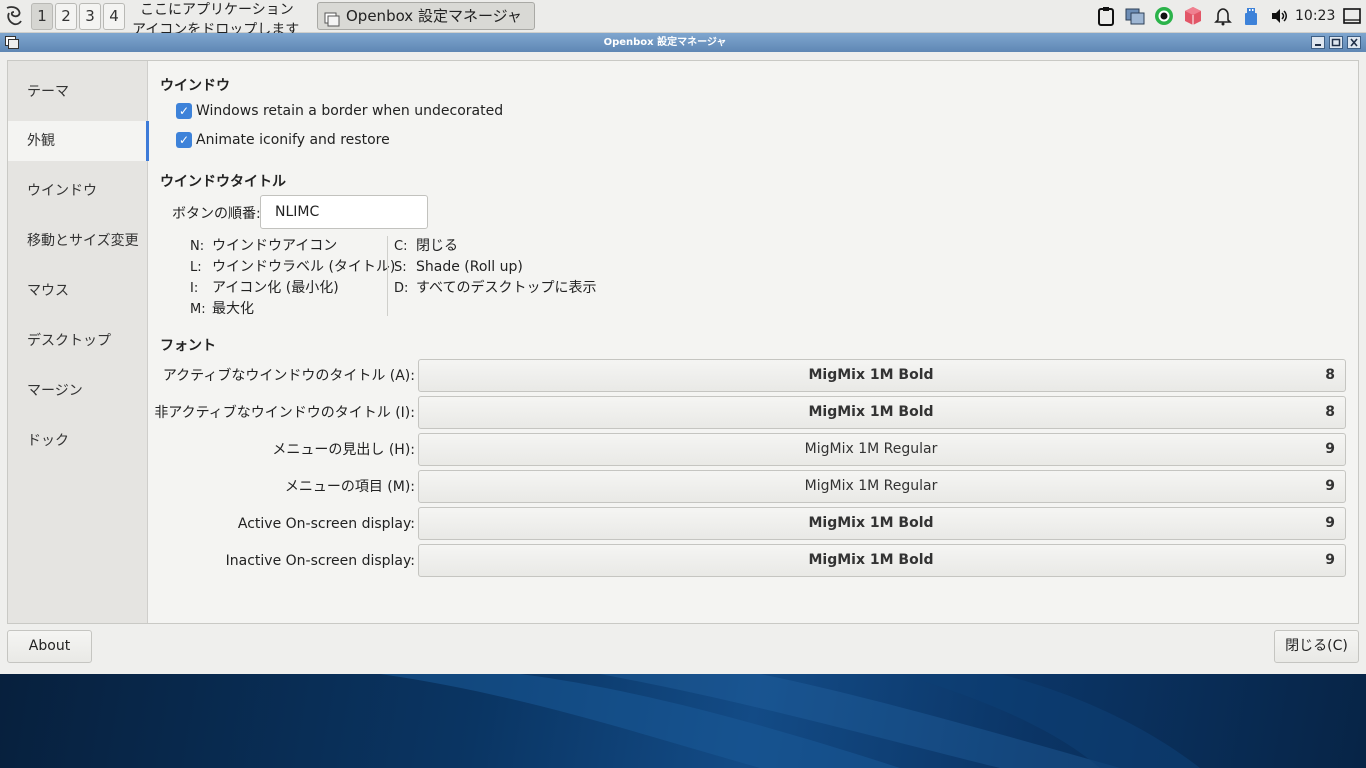 The width and height of the screenshot is (1366, 768). I want to click on legend-item: C: 閉じる, so click(426, 246).